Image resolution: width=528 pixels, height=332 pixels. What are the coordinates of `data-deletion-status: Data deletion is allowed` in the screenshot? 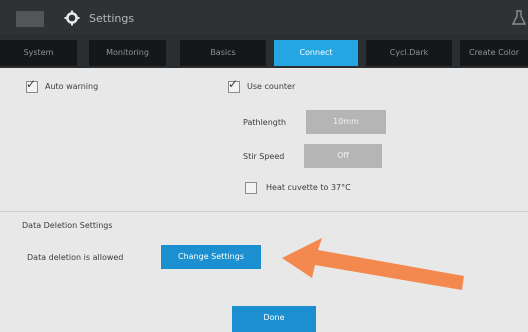 It's located at (75, 257).